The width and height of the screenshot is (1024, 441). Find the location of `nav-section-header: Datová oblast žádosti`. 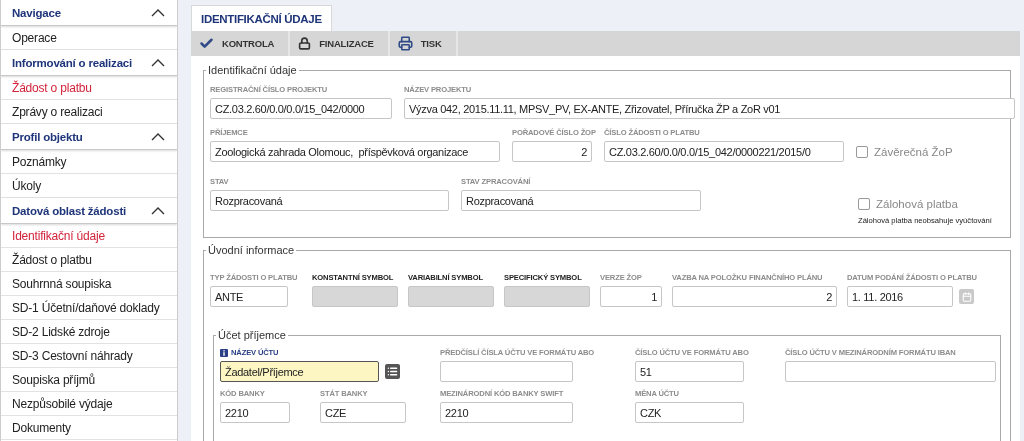

nav-section-header: Datová oblast žádosti is located at coordinates (89, 211).